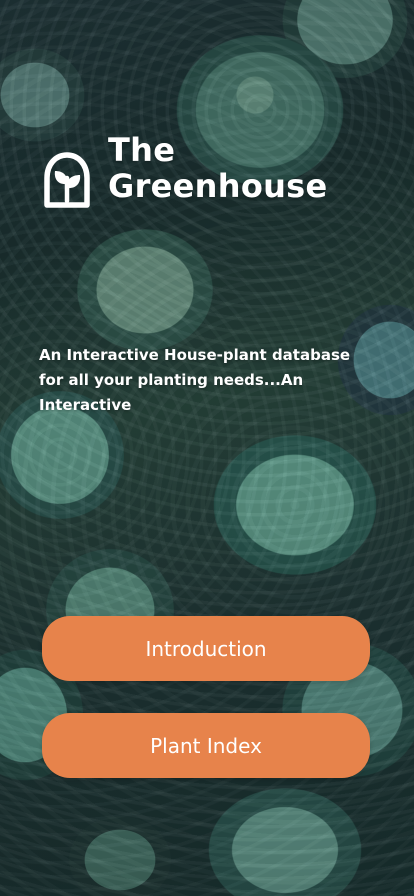  I want to click on app-title-line-2: Greenhouse, so click(218, 186).